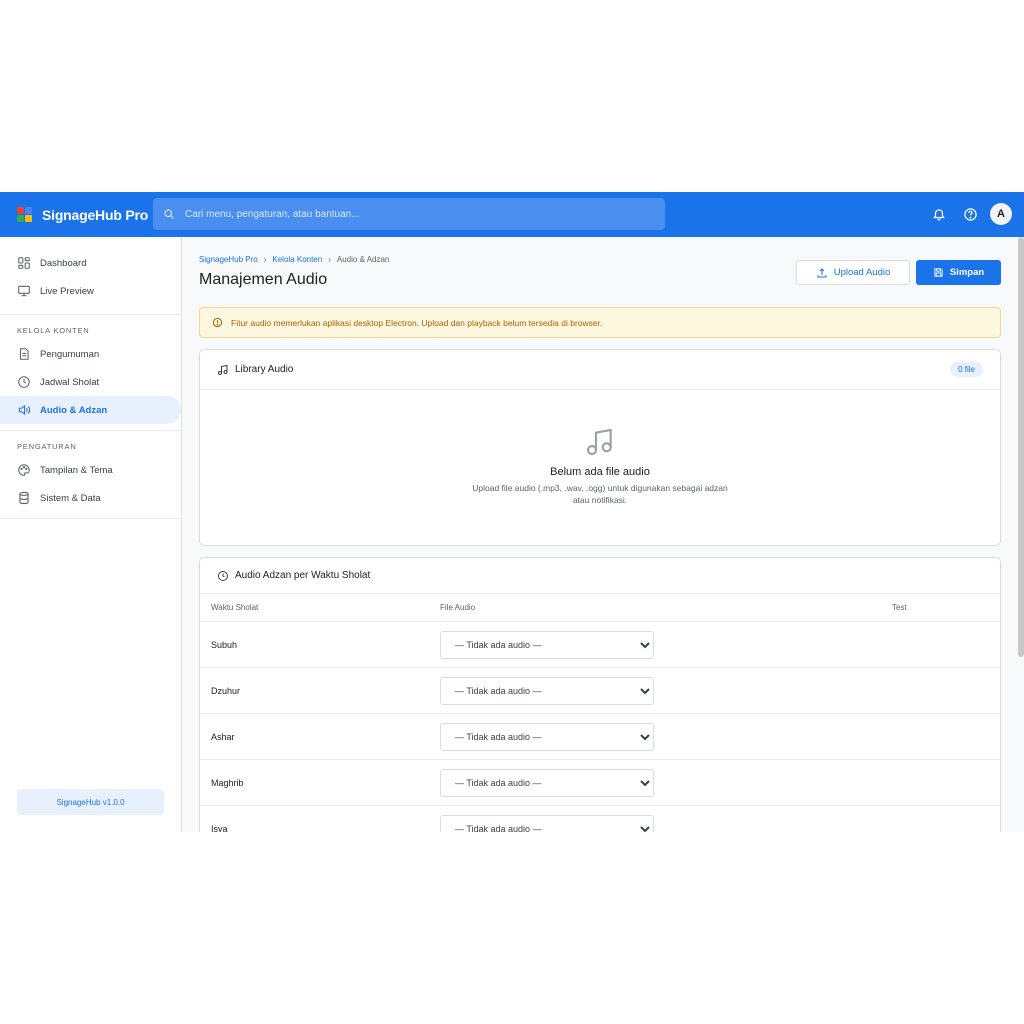 The height and width of the screenshot is (1024, 1024). What do you see at coordinates (24, 470) in the screenshot?
I see `palette-icon` at bounding box center [24, 470].